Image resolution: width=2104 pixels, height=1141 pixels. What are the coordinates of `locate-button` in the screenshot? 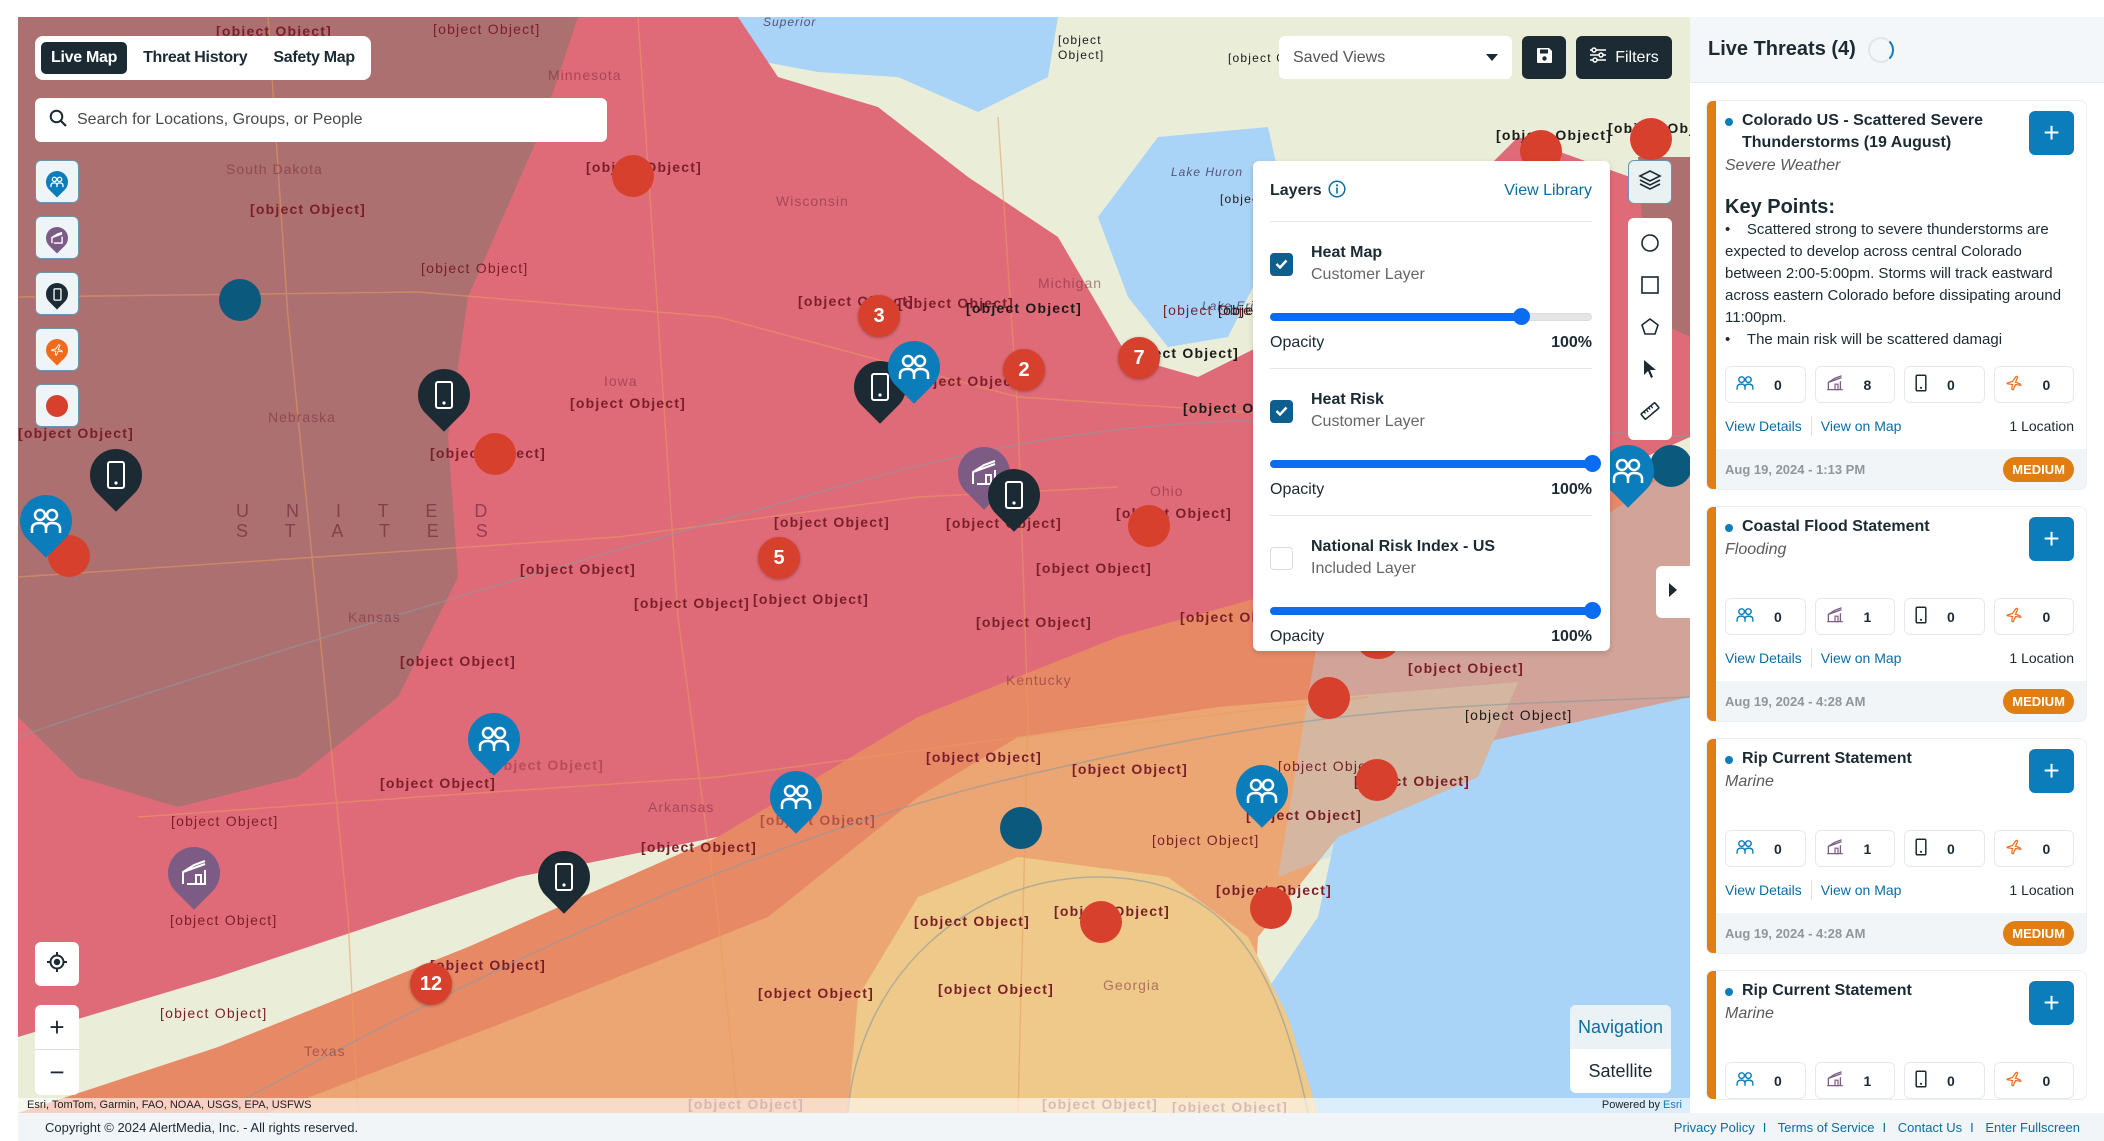 It's located at (57, 964).